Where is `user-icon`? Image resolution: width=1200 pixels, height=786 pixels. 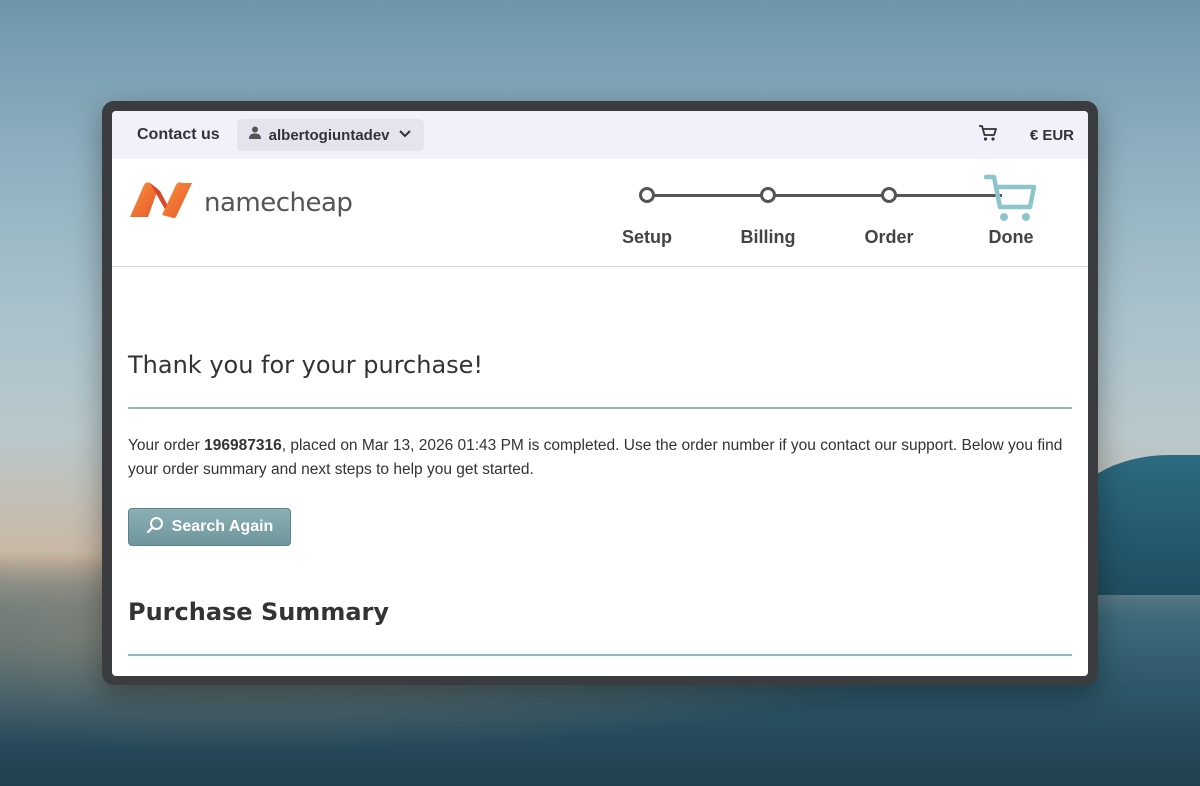
user-icon is located at coordinates (254, 135).